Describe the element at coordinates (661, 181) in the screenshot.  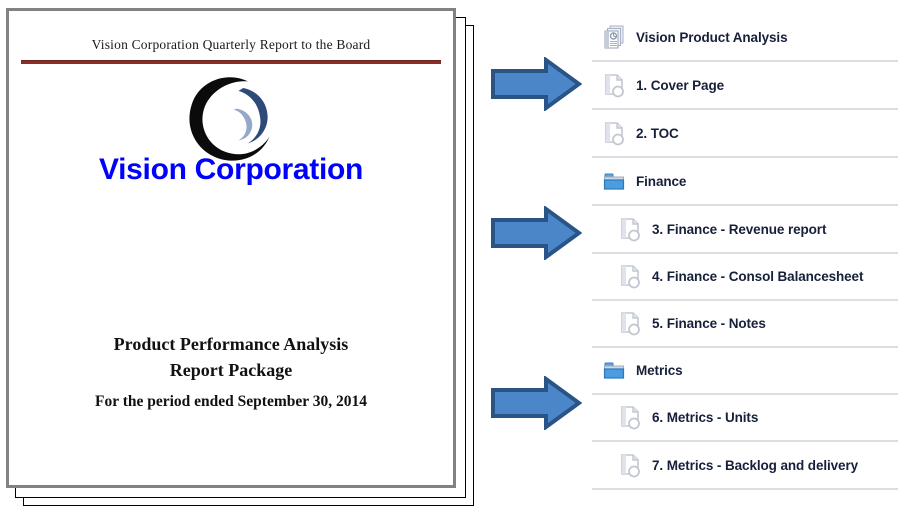
I see `outline-row-label: Finance` at that location.